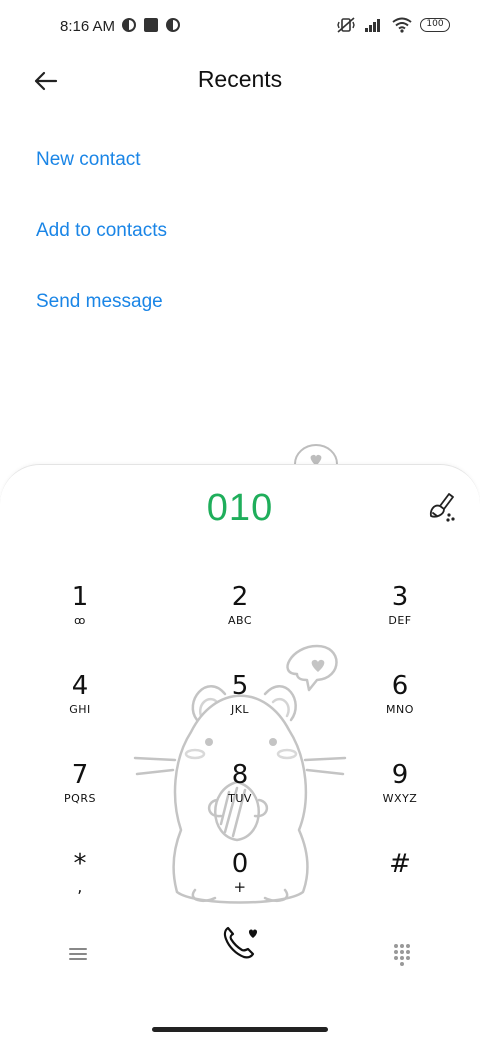  Describe the element at coordinates (240, 597) in the screenshot. I see `key-digit: 2` at that location.